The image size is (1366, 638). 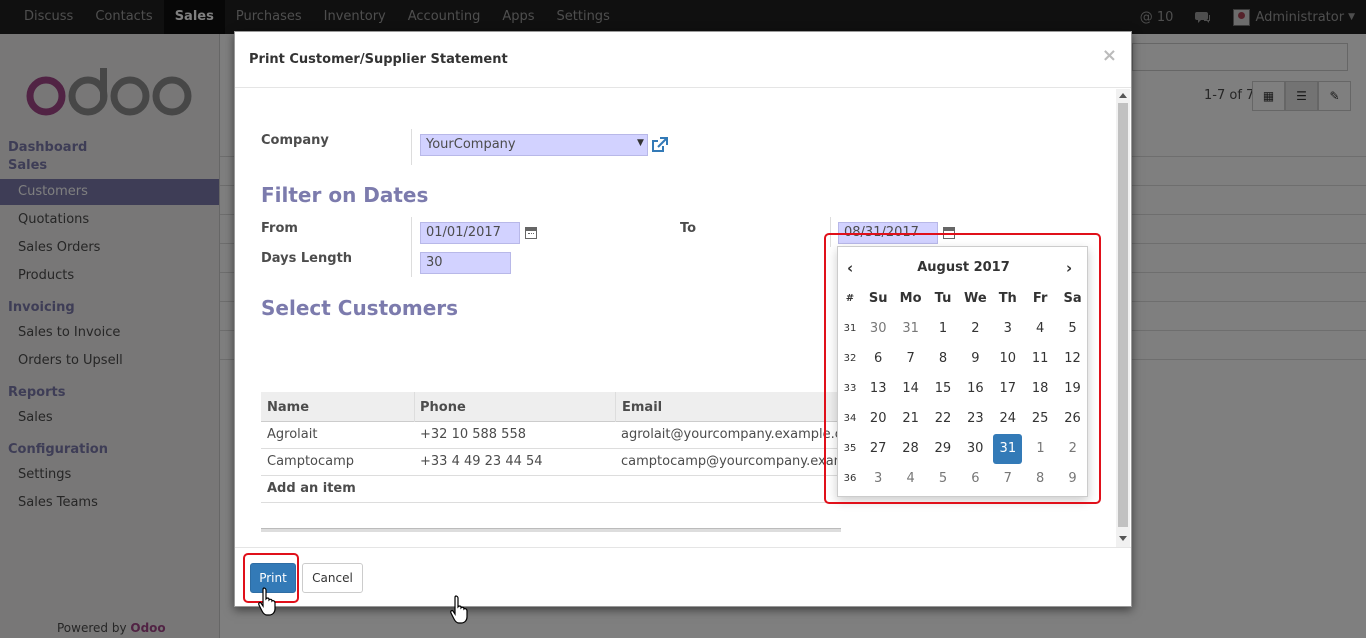 I want to click on column-header-name: Name, so click(x=288, y=407).